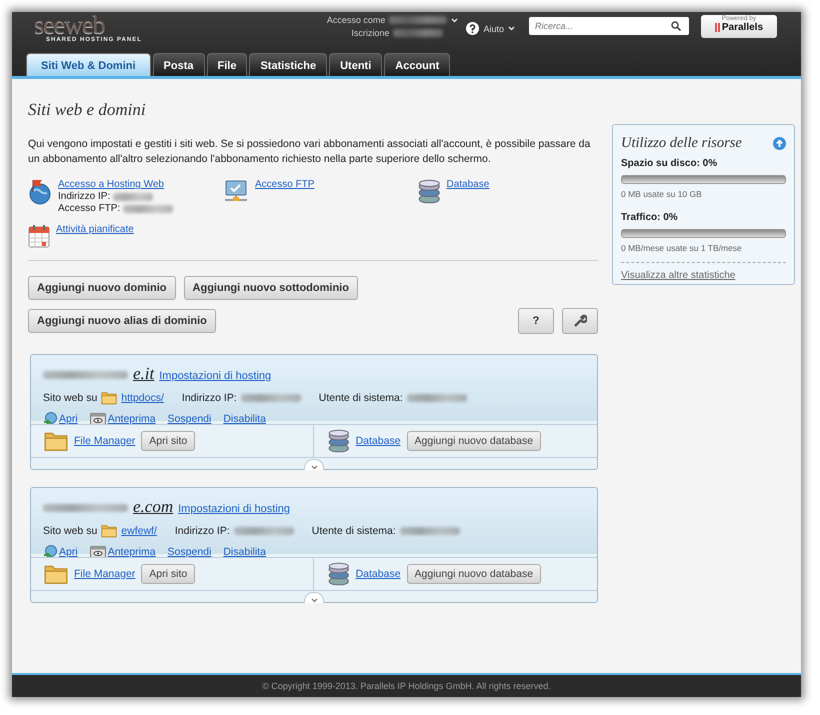  I want to click on tool-link: Accesso FTP, so click(284, 184).